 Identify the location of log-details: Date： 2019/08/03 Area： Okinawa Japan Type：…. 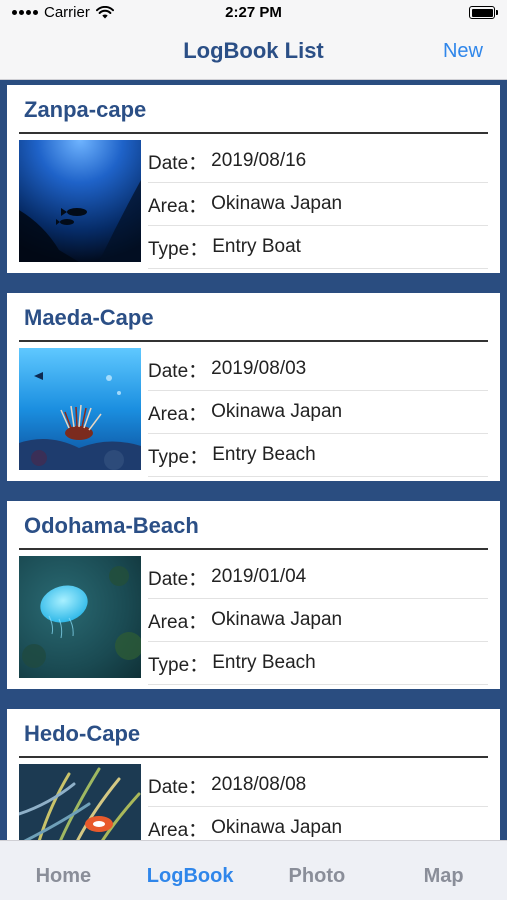
(318, 412).